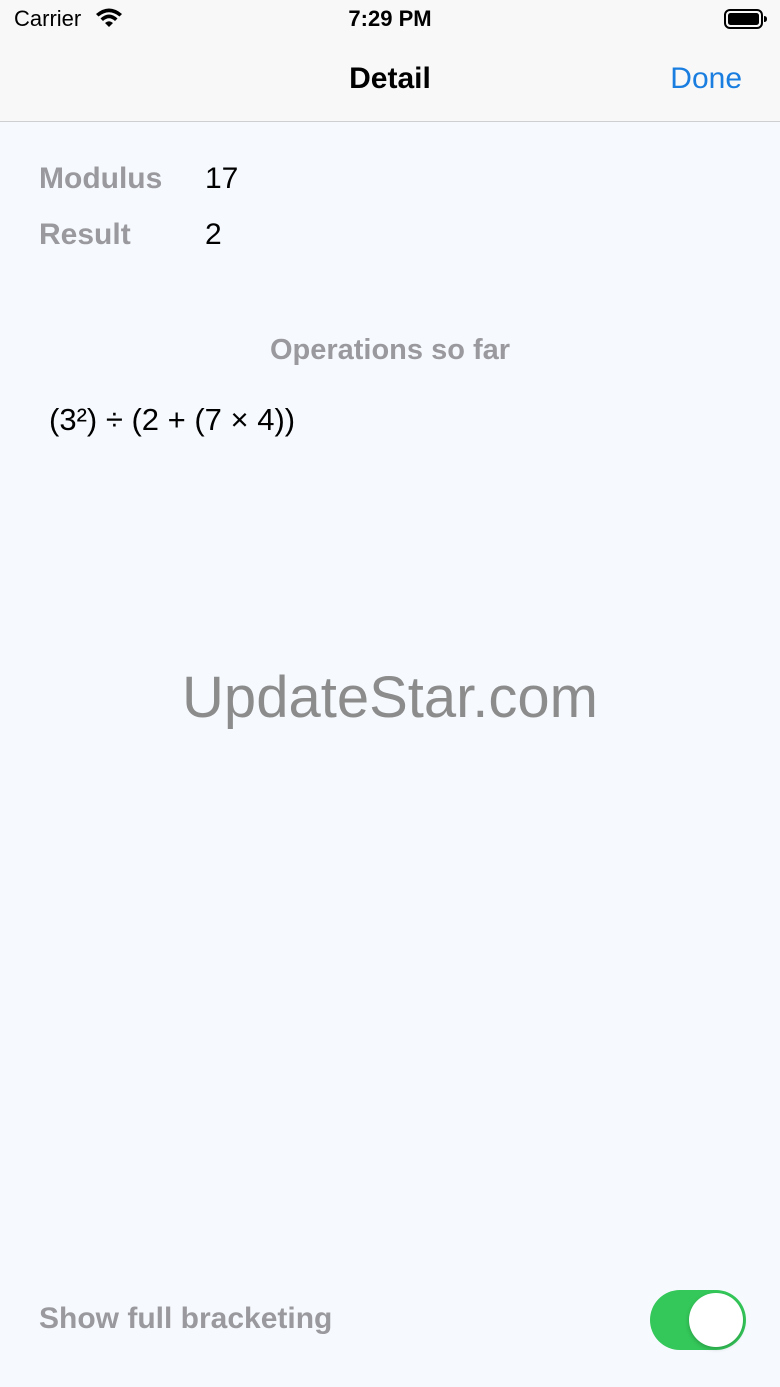 The image size is (780, 1387). Describe the element at coordinates (172, 419) in the screenshot. I see `operations-expression: (3²) ÷ (2 + (7 × 4))` at that location.